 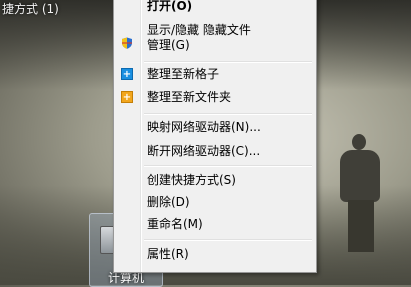 I want to click on menu-item-toggle-hidden: 显示/隐藏 隐藏文件, so click(x=199, y=30).